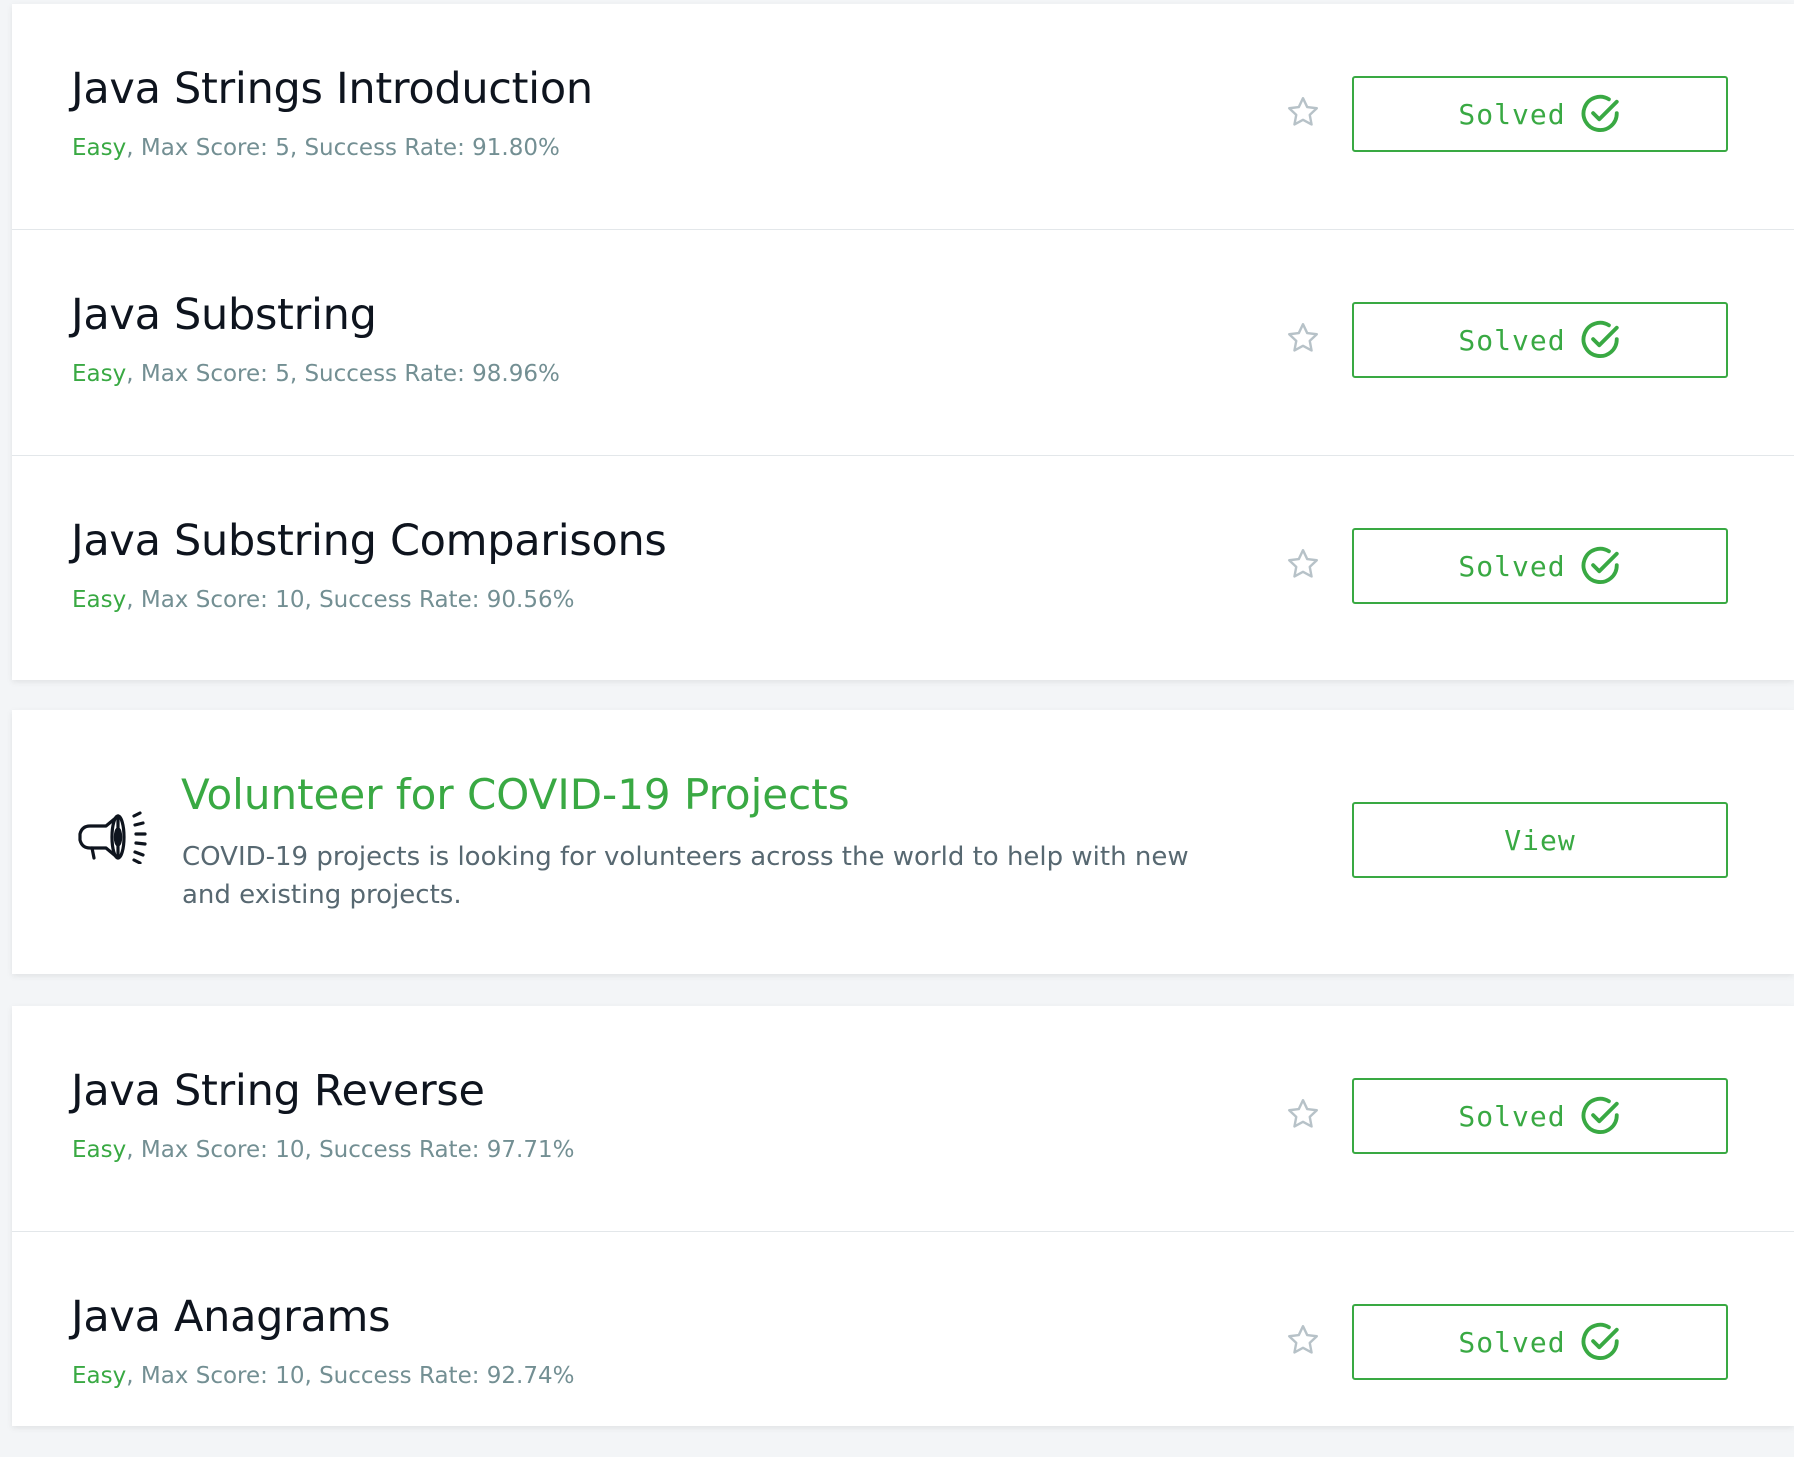  I want to click on challenge-stats: , Max Score: 10, Success Rate: 92.74%, so click(350, 1376).